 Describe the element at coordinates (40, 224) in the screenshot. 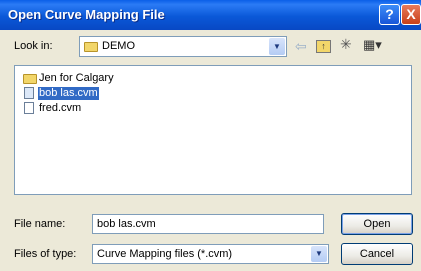

I see `file-name-label: File name:` at that location.